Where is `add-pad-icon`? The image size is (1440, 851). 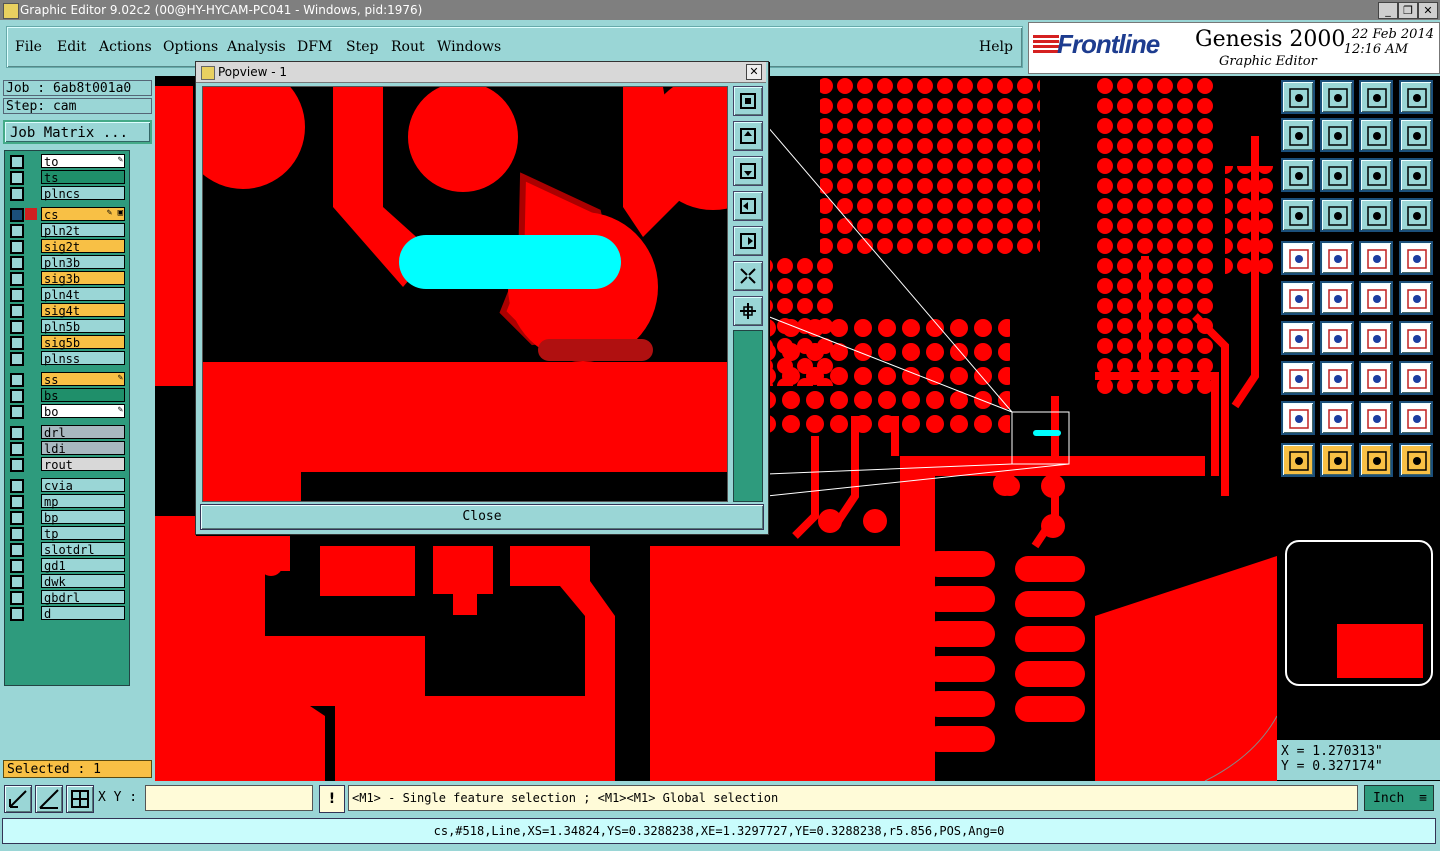
add-pad-icon is located at coordinates (1298, 258).